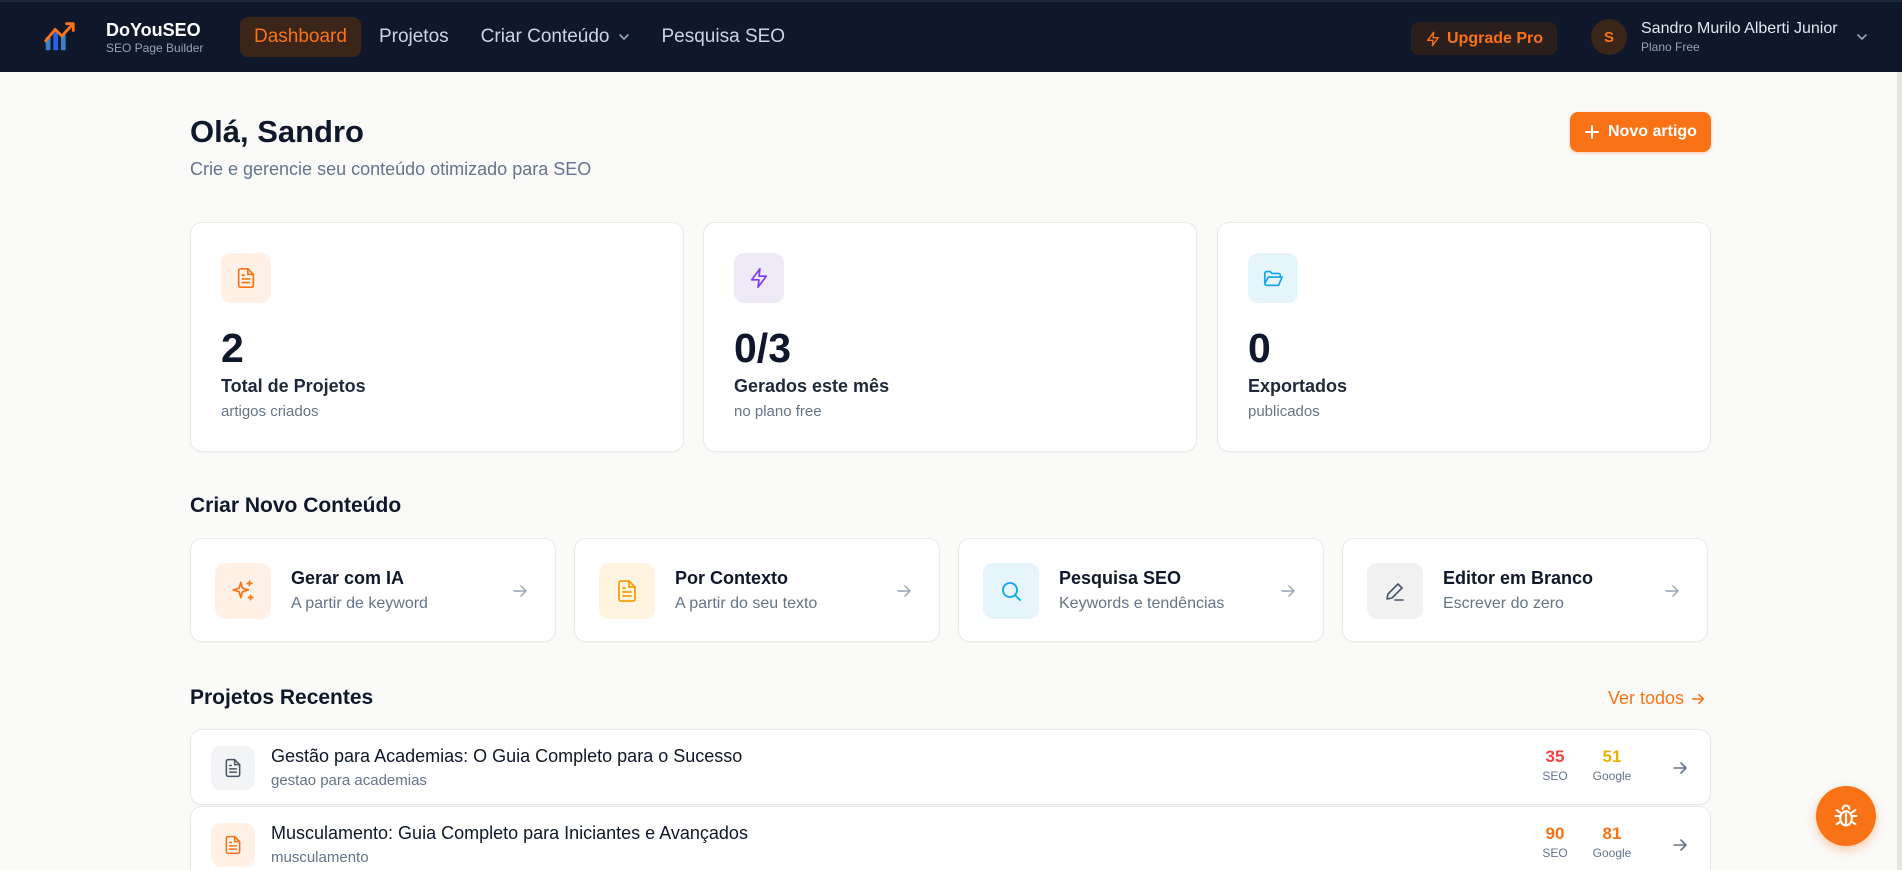  I want to click on create-option-desc: A partir do seu texto, so click(746, 603).